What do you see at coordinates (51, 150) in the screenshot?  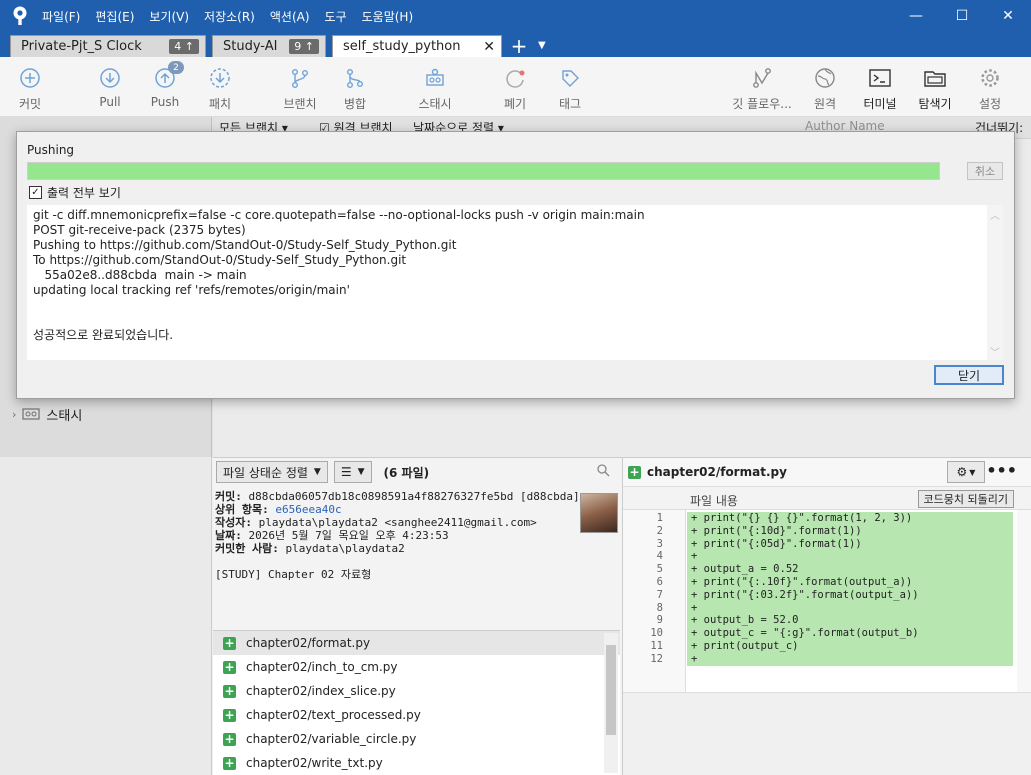 I see `dialog-title: Pushing` at bounding box center [51, 150].